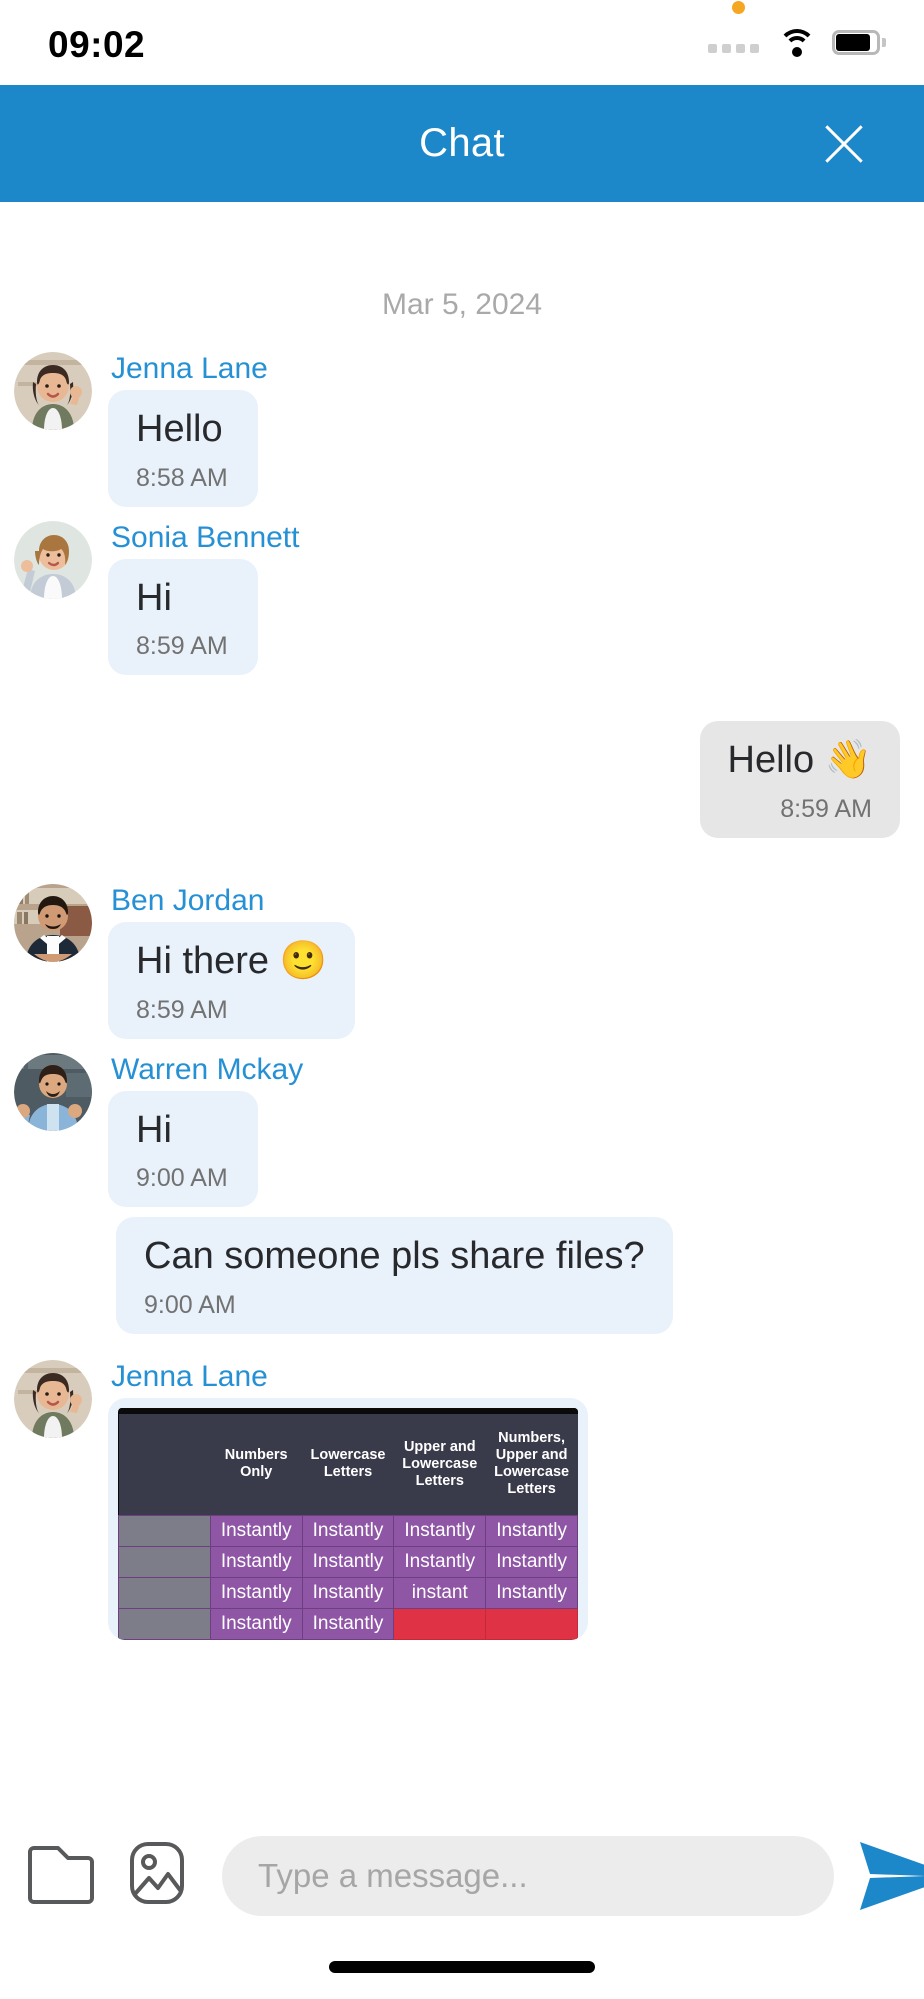 The width and height of the screenshot is (924, 1999). I want to click on message-content: Sonia Bennett Hi 8:59 AM, so click(203, 598).